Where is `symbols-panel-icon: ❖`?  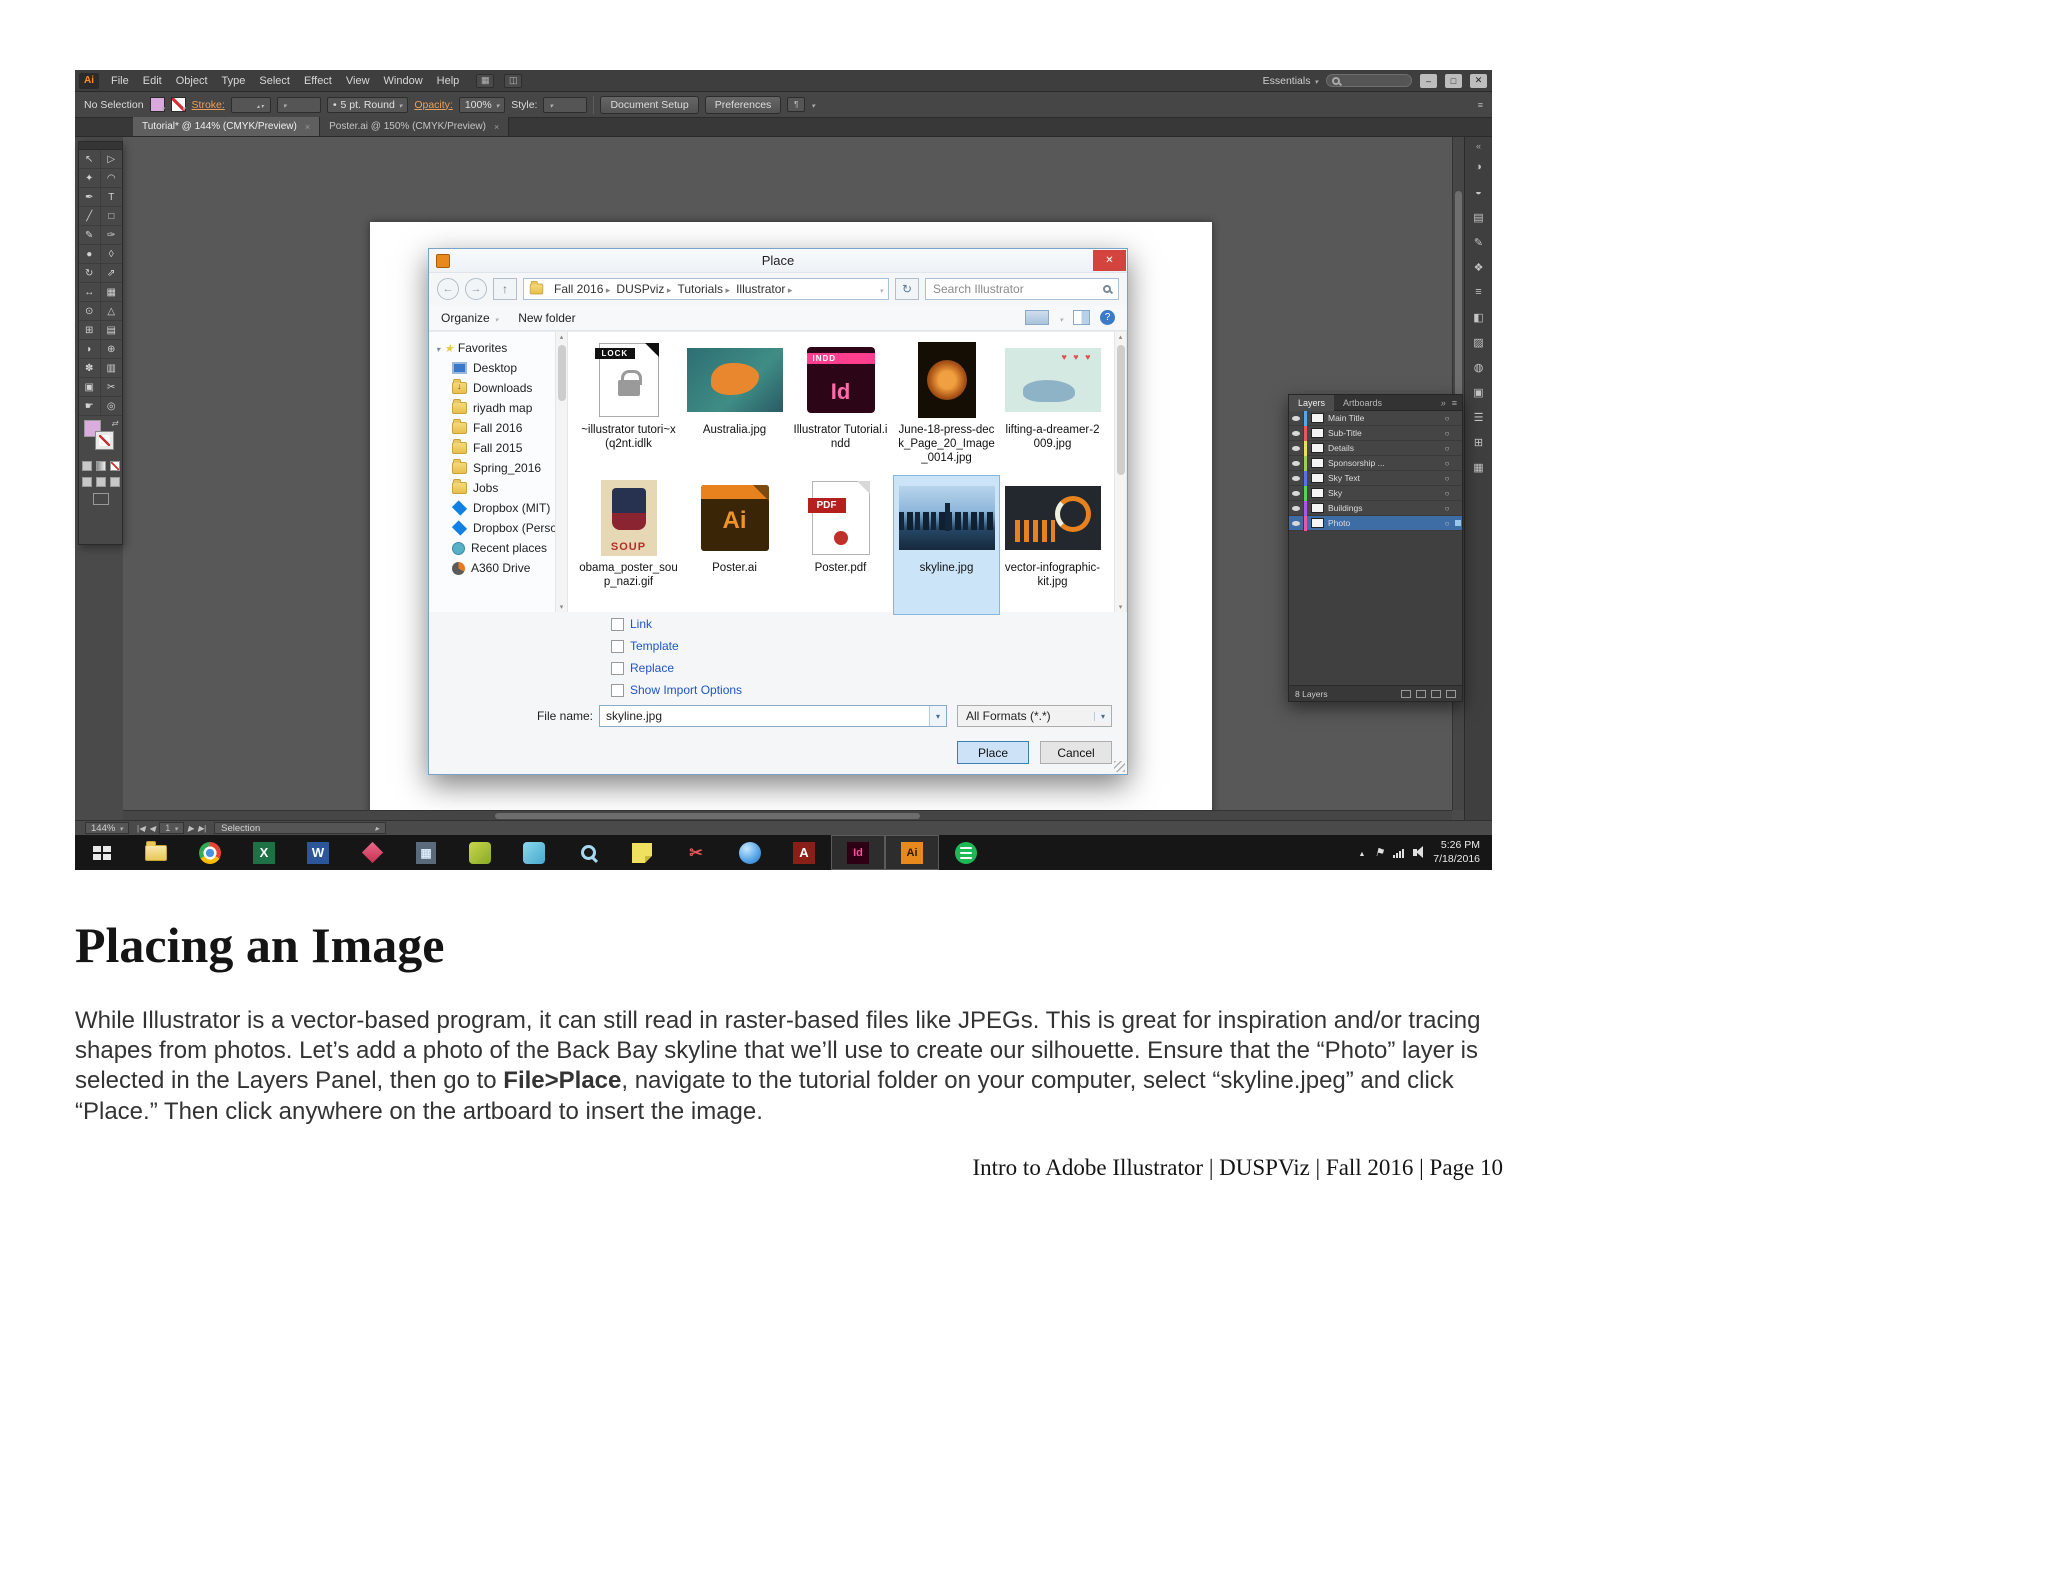 symbols-panel-icon: ❖ is located at coordinates (1479, 267).